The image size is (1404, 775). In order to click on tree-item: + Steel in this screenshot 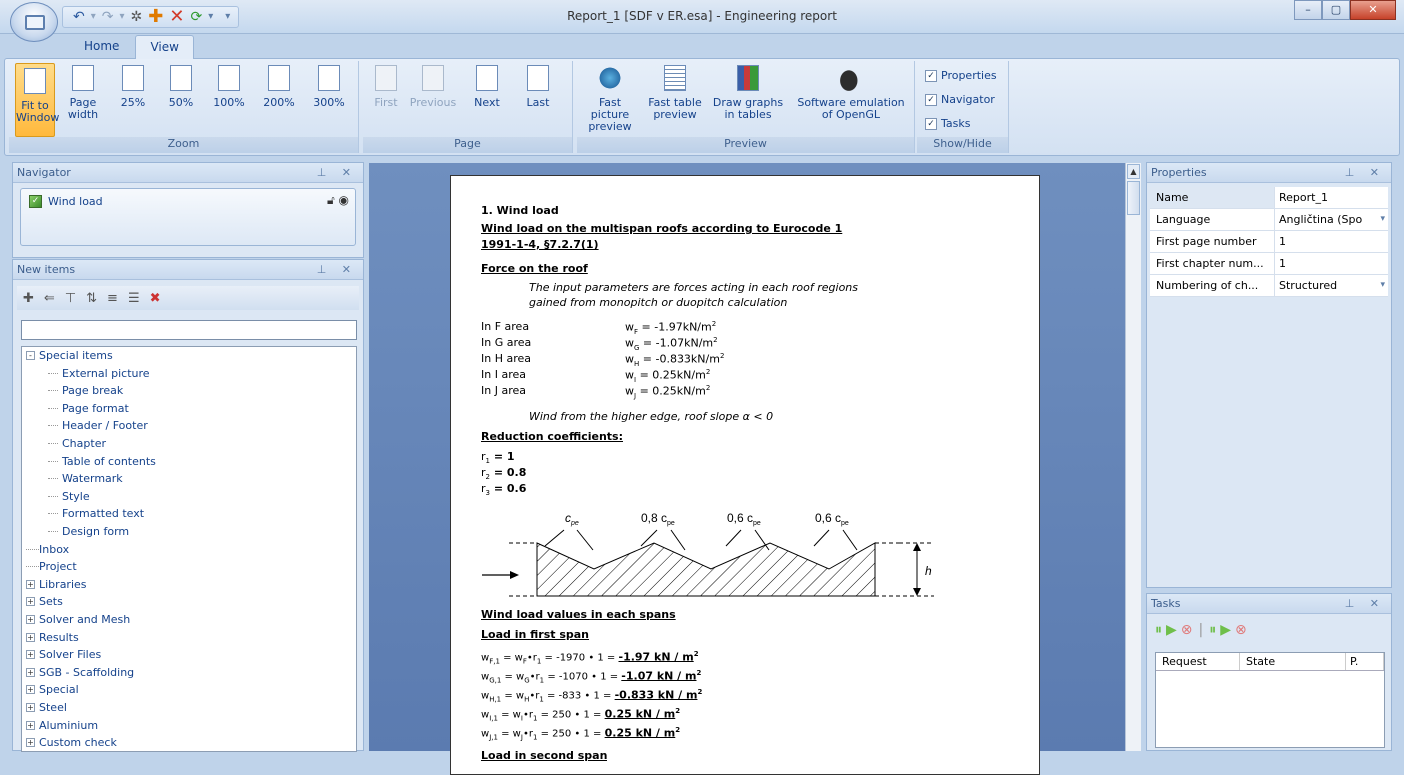, I will do `click(46, 707)`.